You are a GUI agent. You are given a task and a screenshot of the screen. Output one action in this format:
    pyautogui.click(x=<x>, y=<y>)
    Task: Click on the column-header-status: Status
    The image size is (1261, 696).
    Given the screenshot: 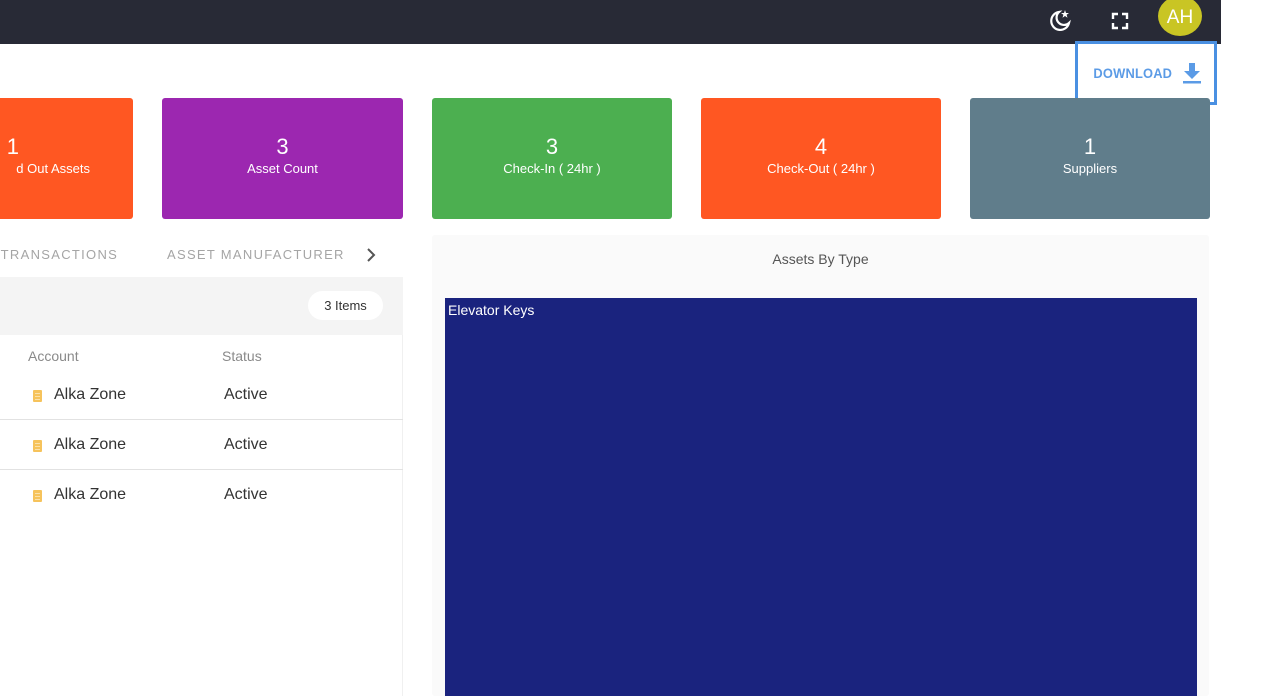 What is the action you would take?
    pyautogui.click(x=242, y=356)
    